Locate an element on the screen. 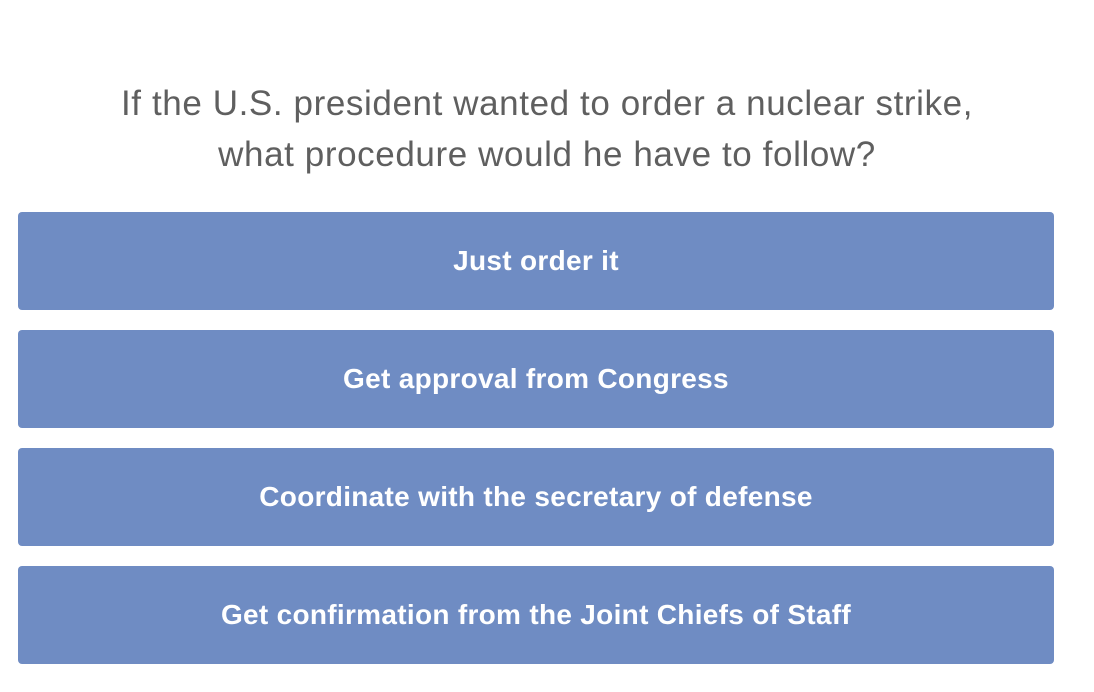 The height and width of the screenshot is (692, 1094). question-line-2: what procedure would he have to follow? is located at coordinates (547, 154).